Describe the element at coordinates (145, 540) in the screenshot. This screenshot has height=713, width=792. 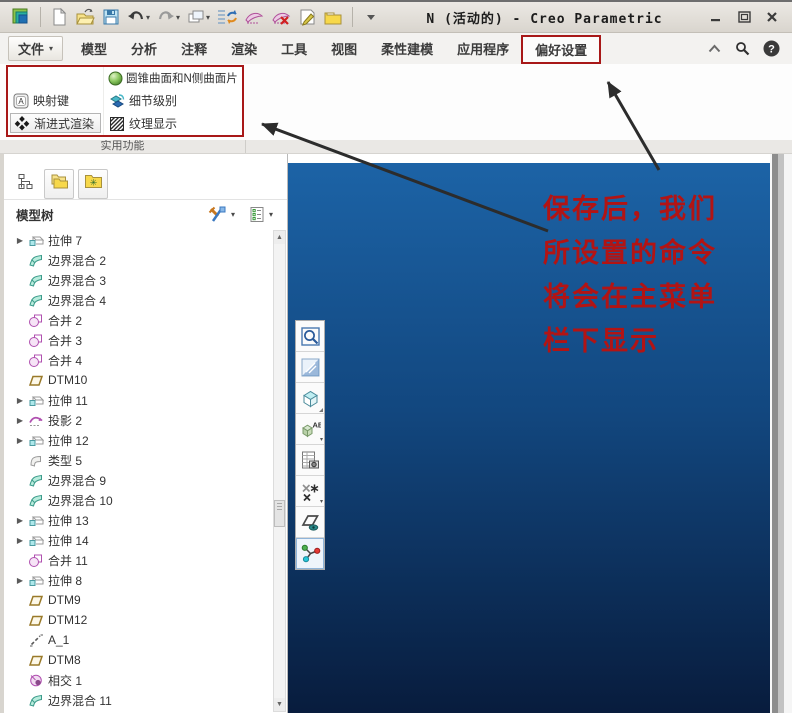
I see `tree-item: ▶ 拉伸 14` at that location.